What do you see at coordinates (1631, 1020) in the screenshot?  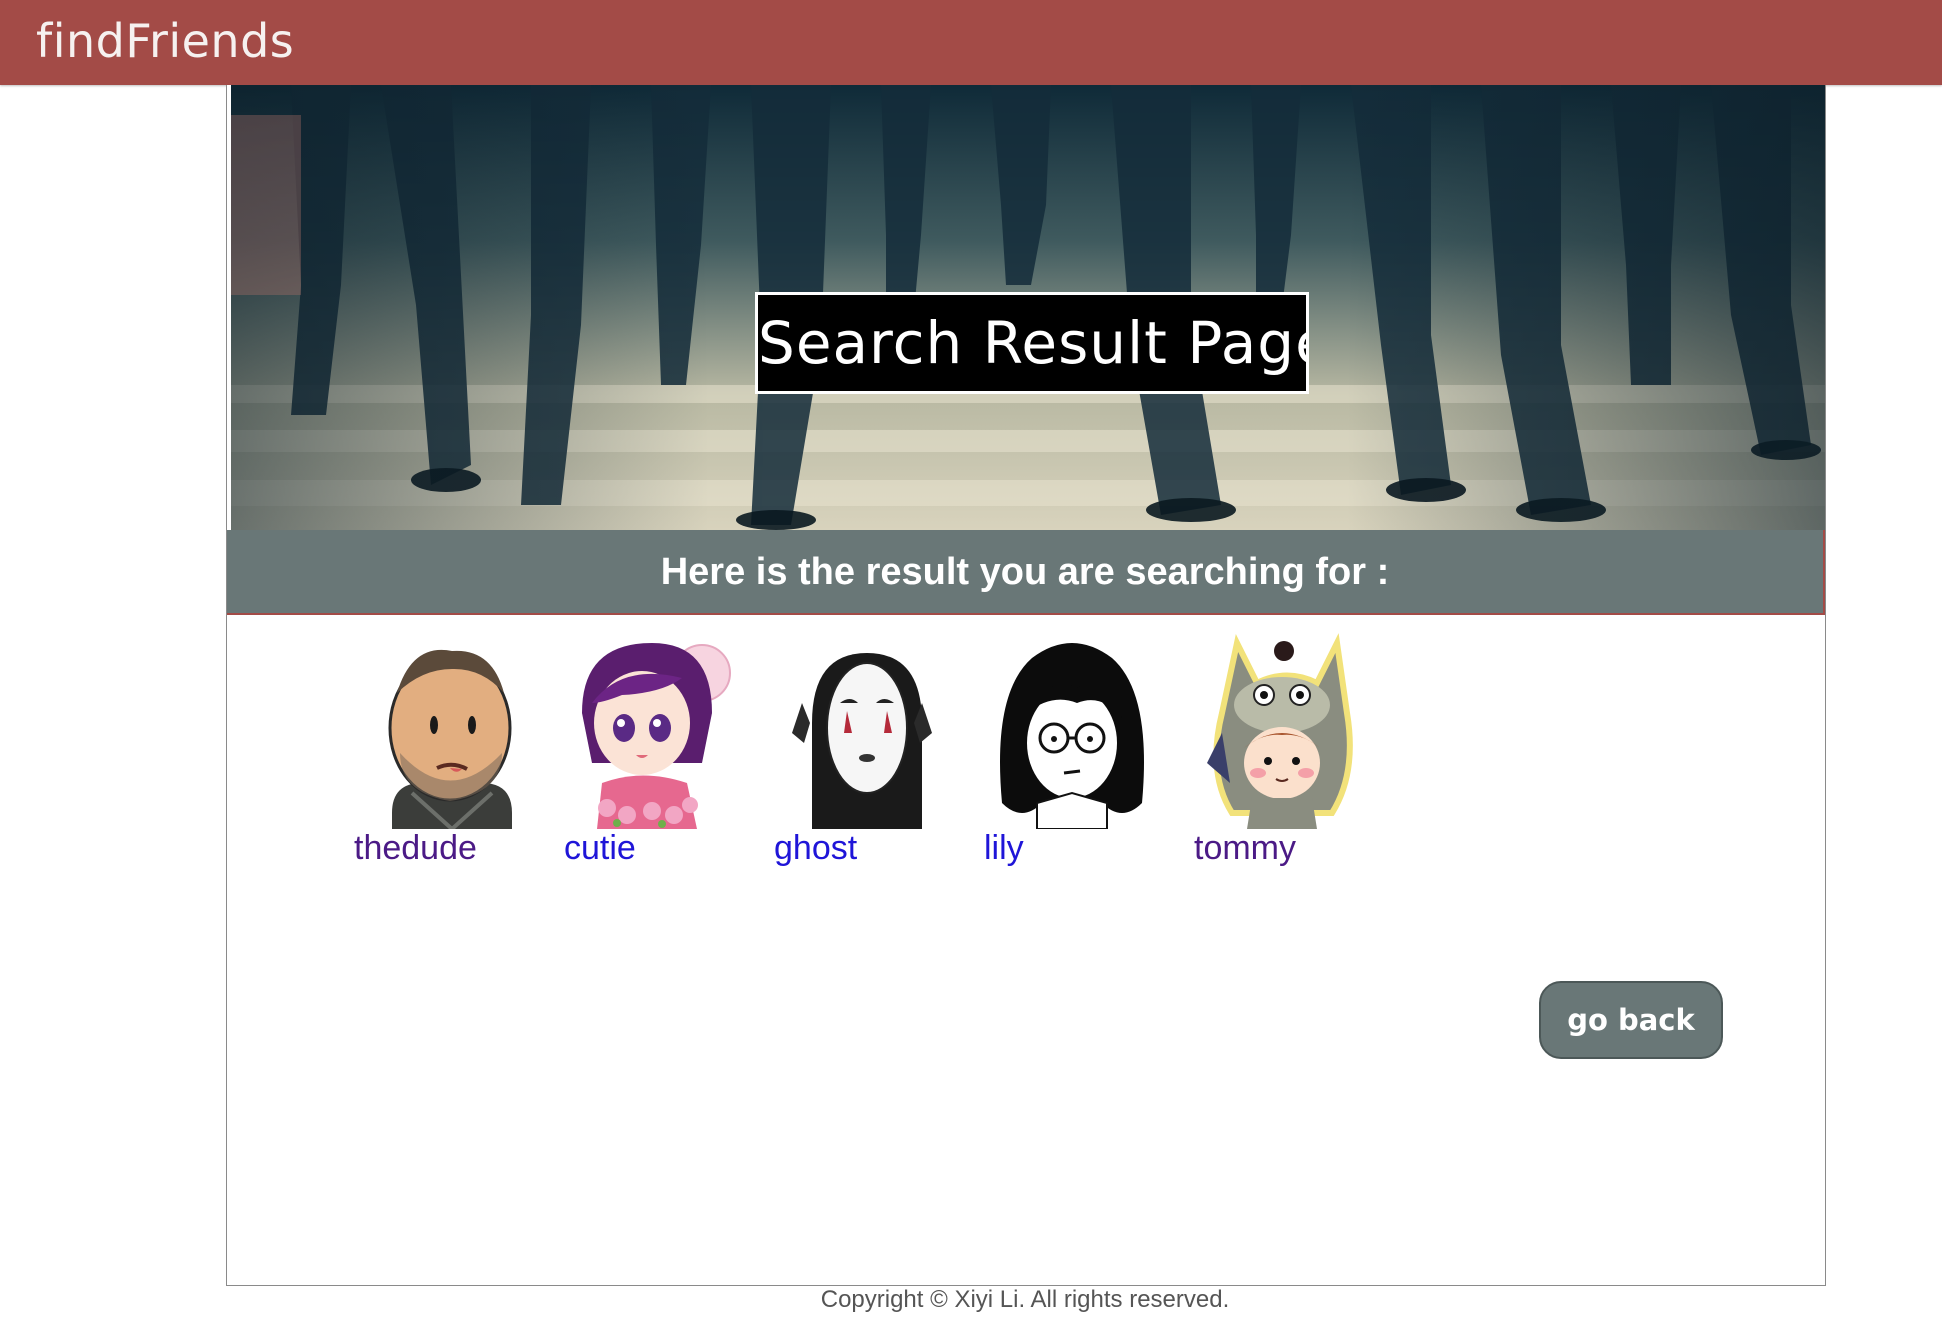 I see `go-back-button: go back` at bounding box center [1631, 1020].